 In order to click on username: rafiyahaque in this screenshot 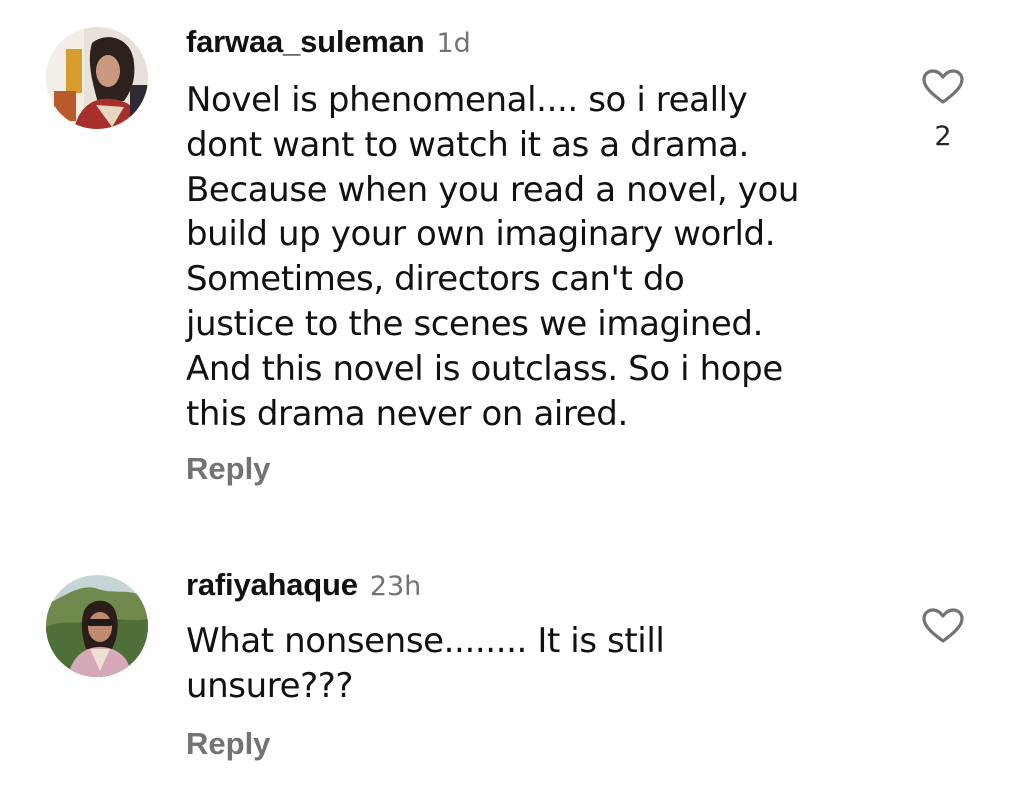, I will do `click(272, 585)`.